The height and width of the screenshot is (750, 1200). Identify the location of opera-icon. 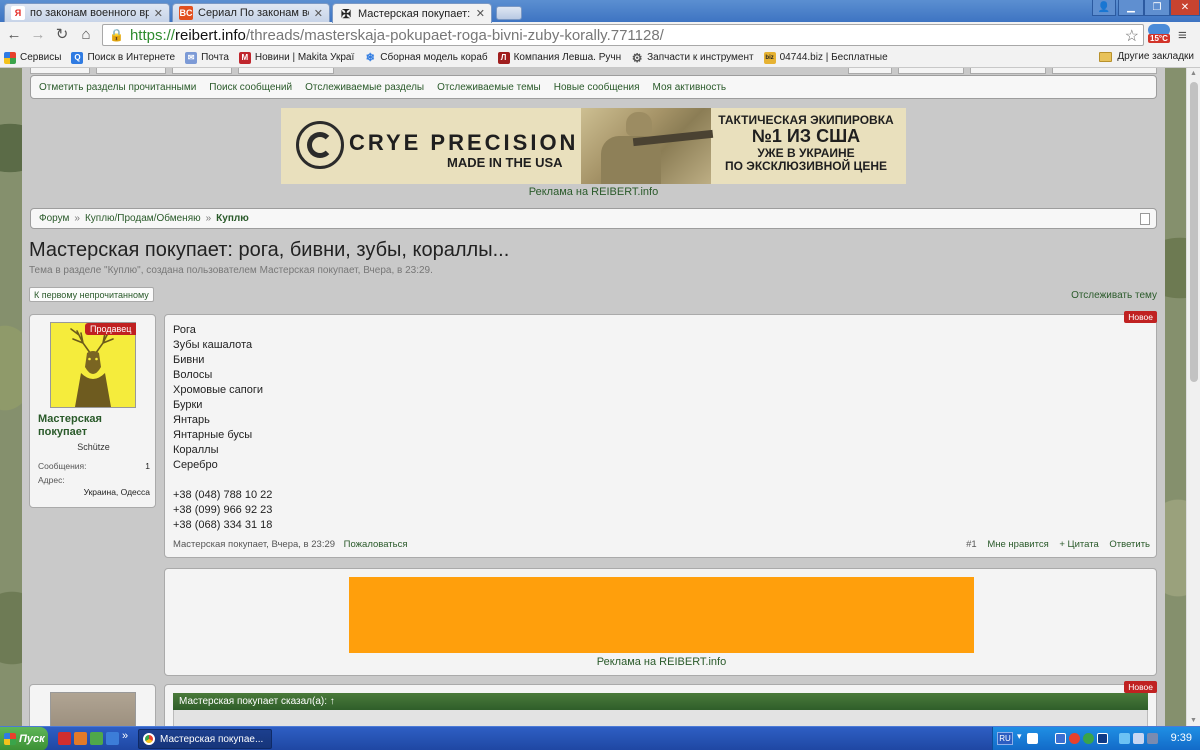
(64, 738).